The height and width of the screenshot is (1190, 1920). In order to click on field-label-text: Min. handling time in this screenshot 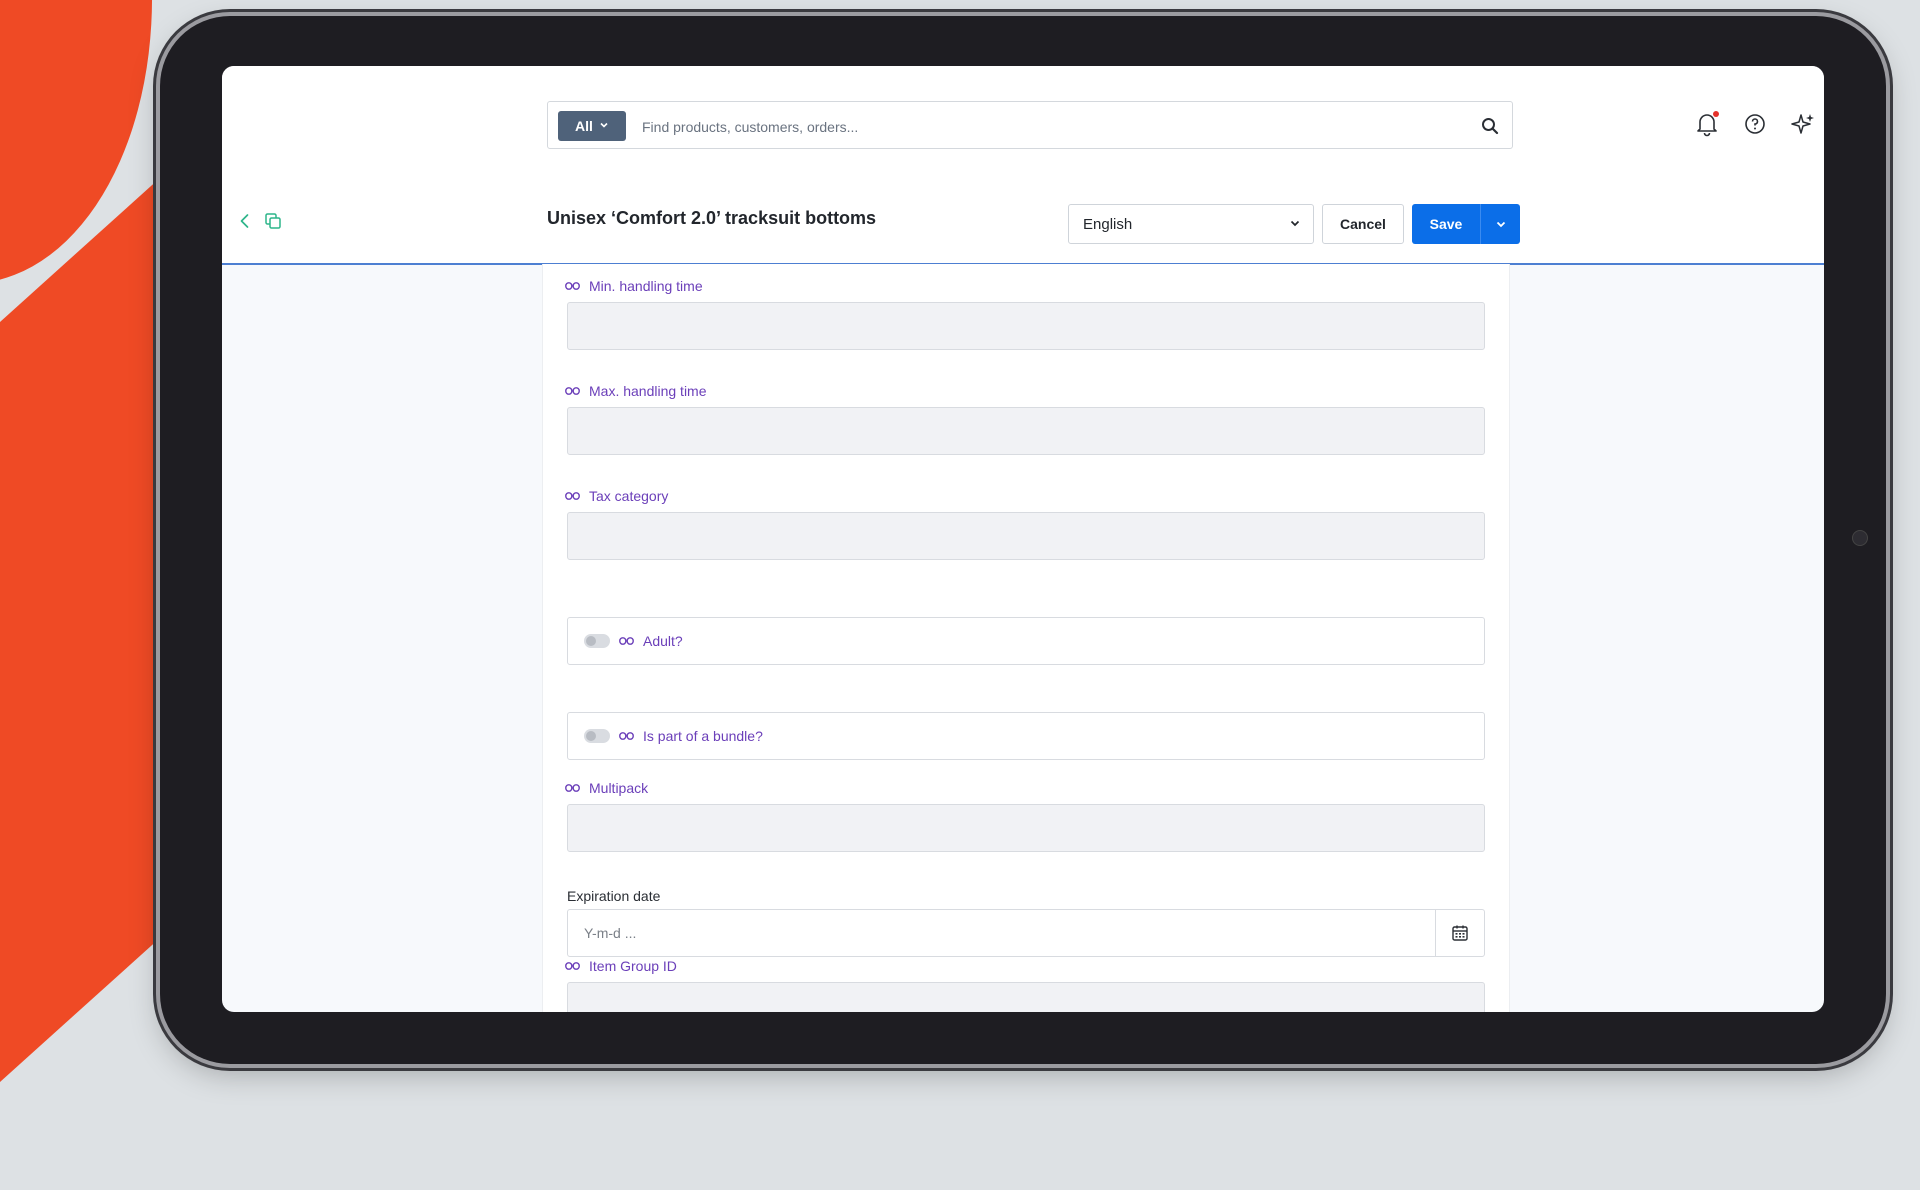, I will do `click(646, 286)`.